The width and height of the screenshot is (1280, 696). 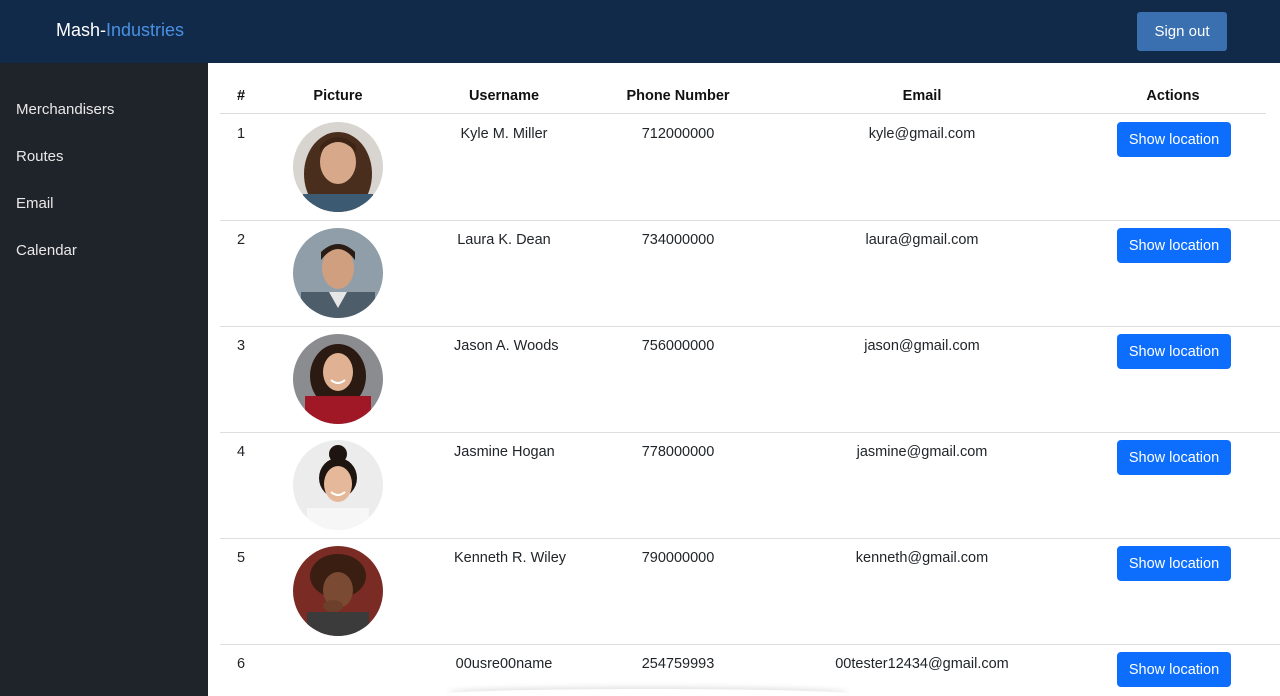 What do you see at coordinates (678, 346) in the screenshot?
I see `phone-cell: 756000000` at bounding box center [678, 346].